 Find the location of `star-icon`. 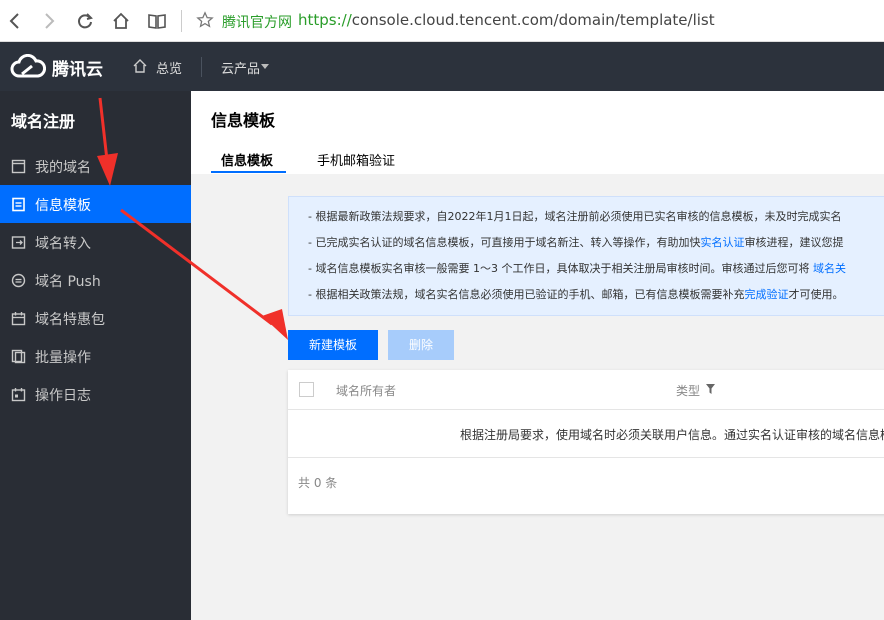

star-icon is located at coordinates (205, 20).